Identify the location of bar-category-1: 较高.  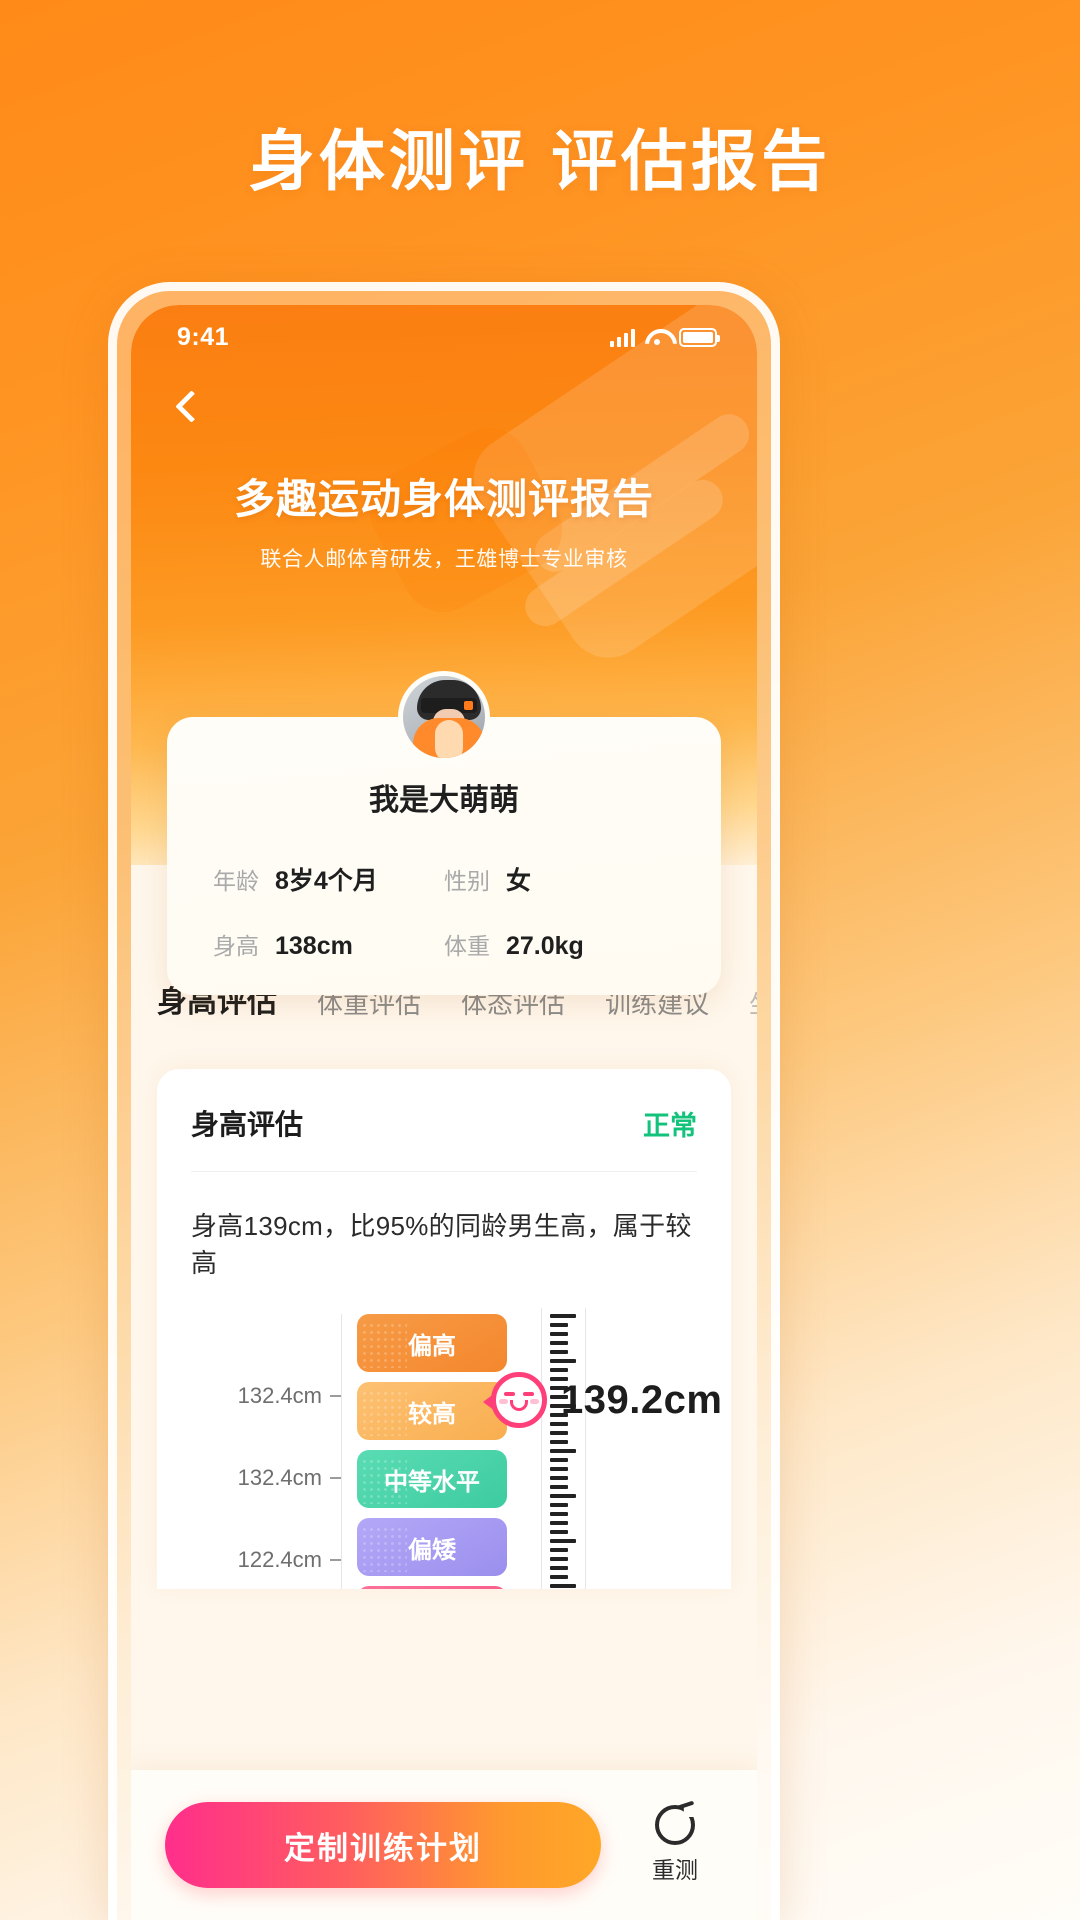
(432, 1411).